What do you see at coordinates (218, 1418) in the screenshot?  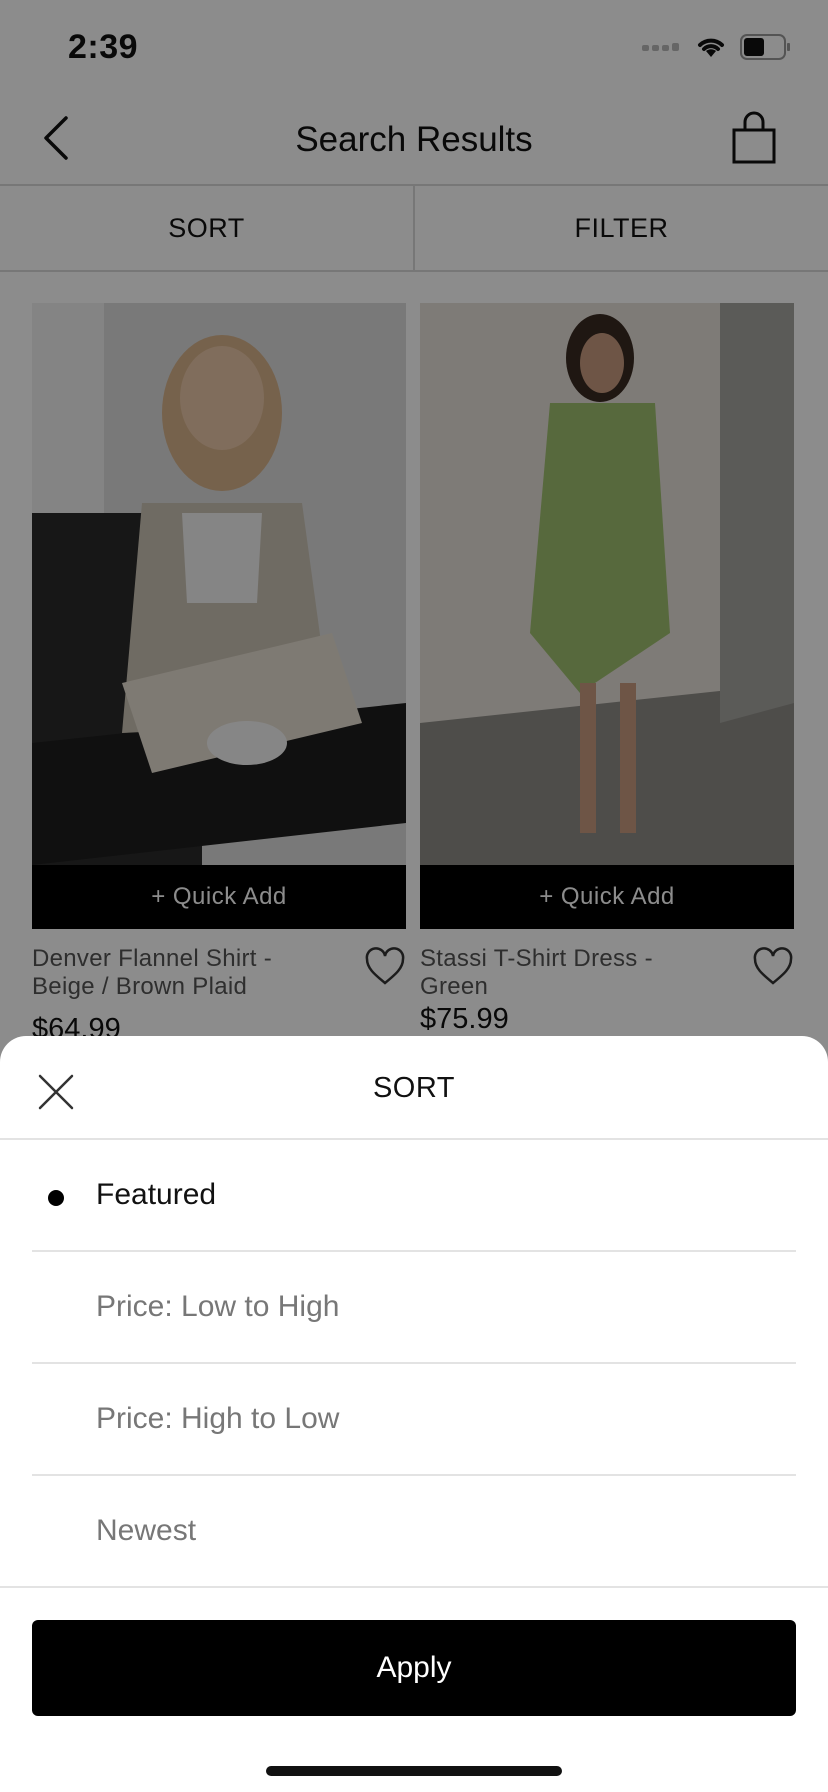 I see `sort-option-label: Price: High to Low` at bounding box center [218, 1418].